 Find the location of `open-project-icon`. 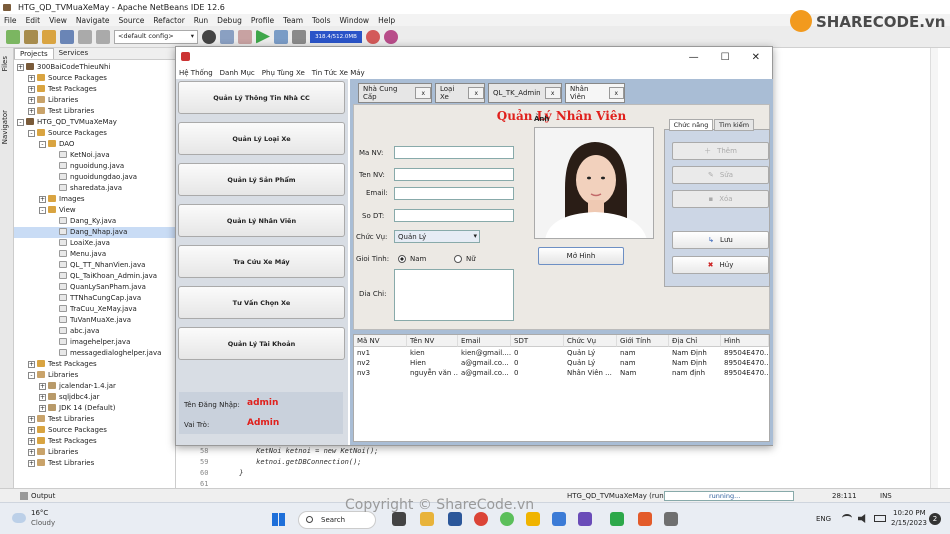

open-project-icon is located at coordinates (49, 36).